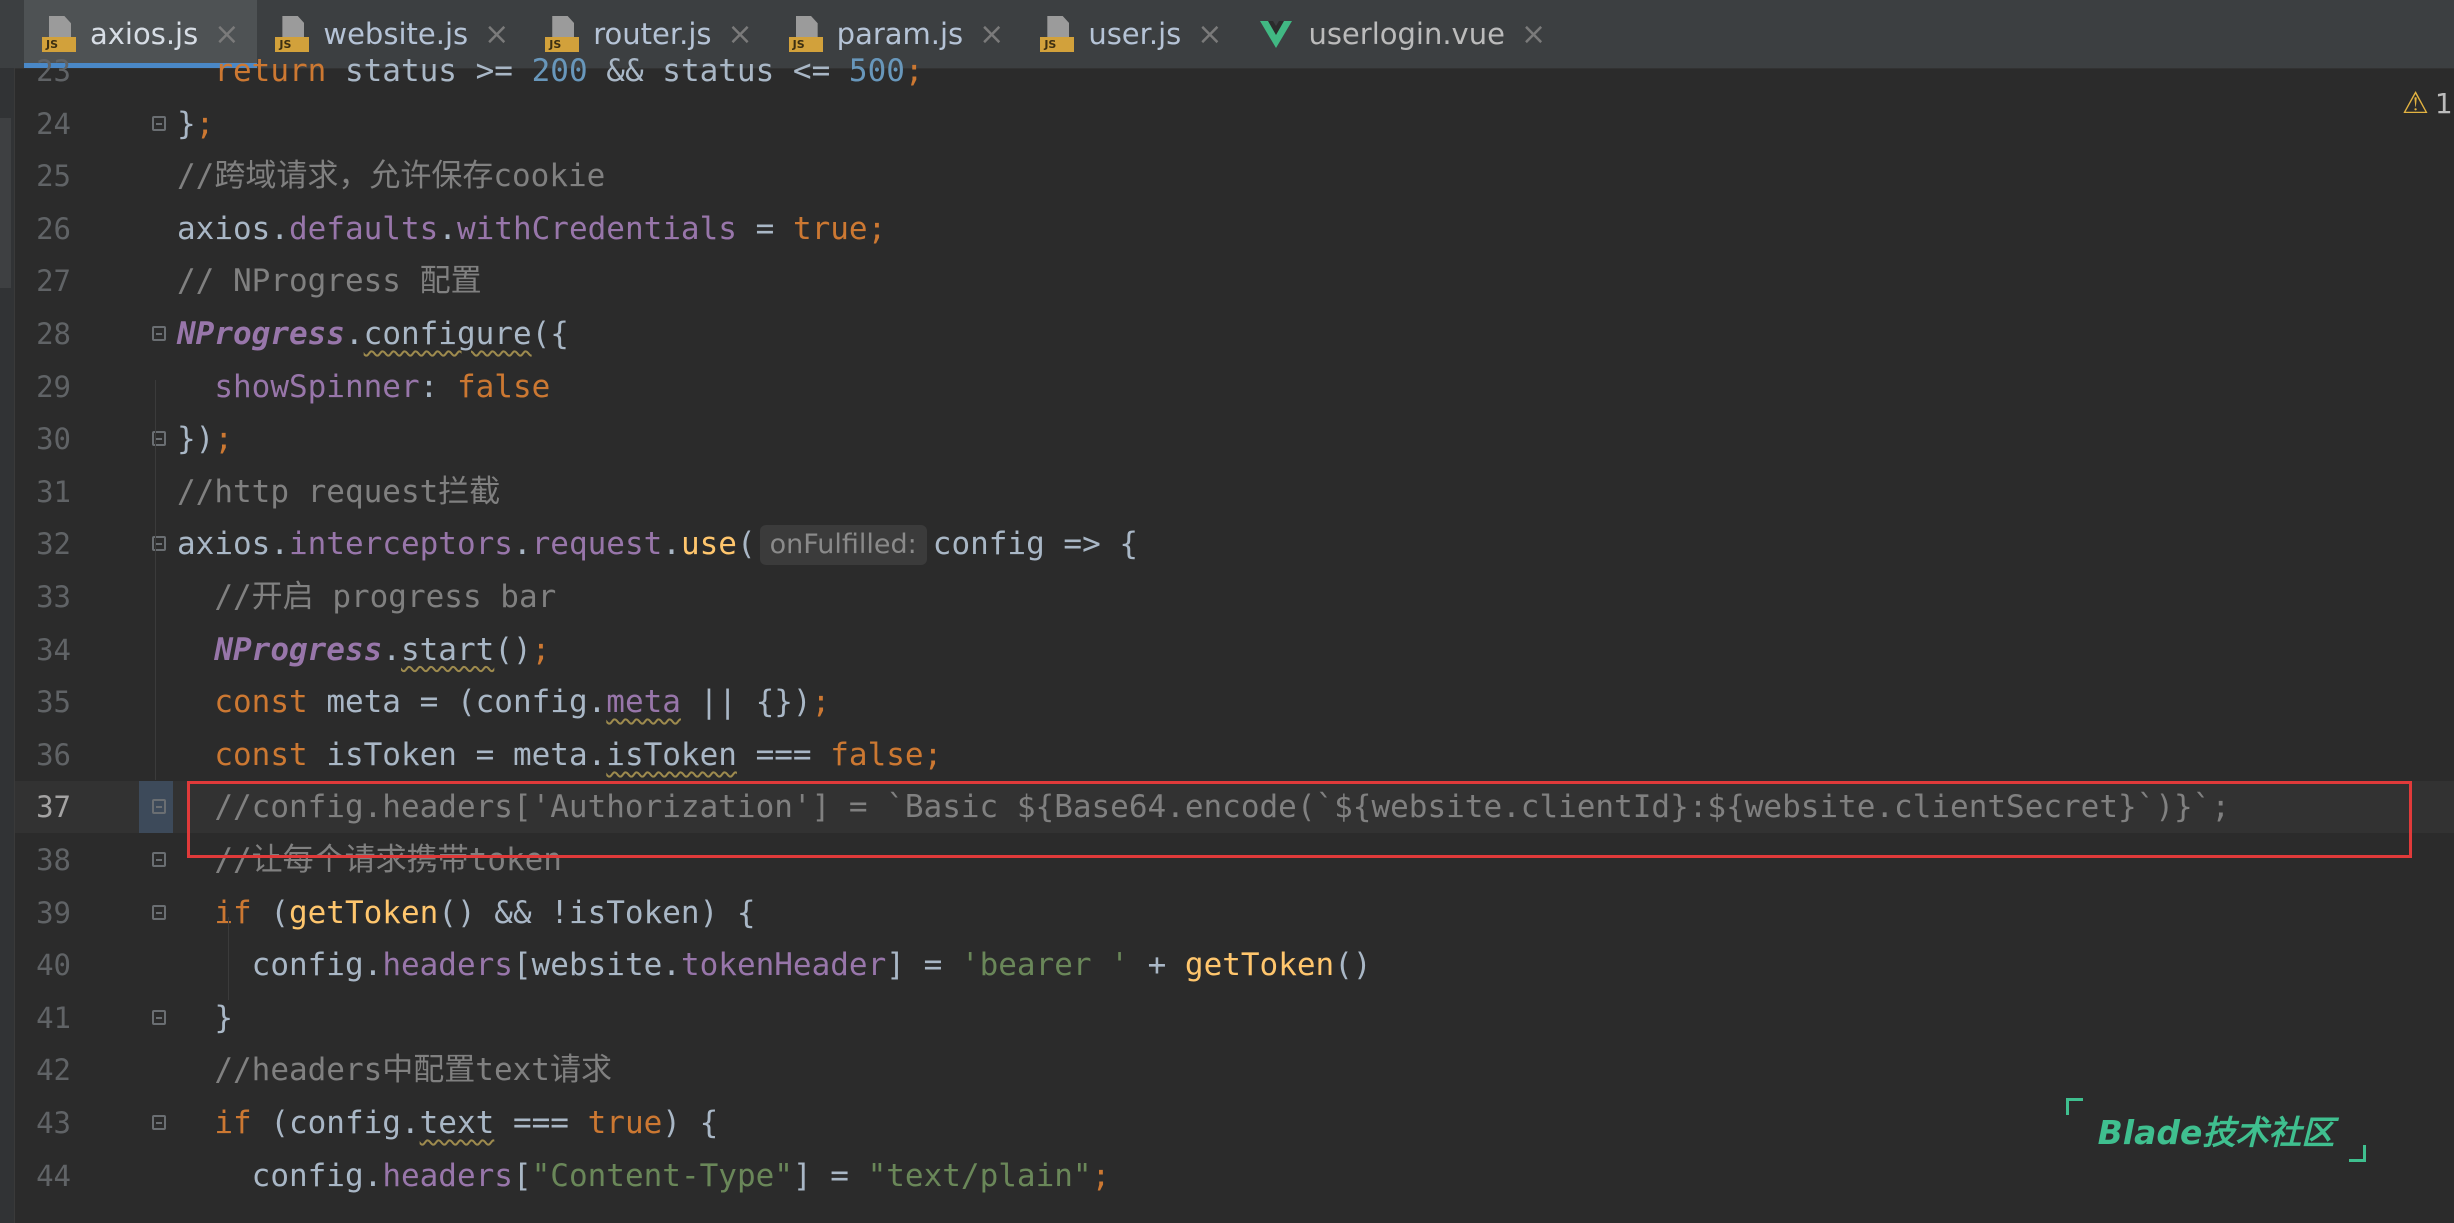 This screenshot has height=1223, width=2454. What do you see at coordinates (843, 545) in the screenshot?
I see `parameter-hint: onFulfilled:` at bounding box center [843, 545].